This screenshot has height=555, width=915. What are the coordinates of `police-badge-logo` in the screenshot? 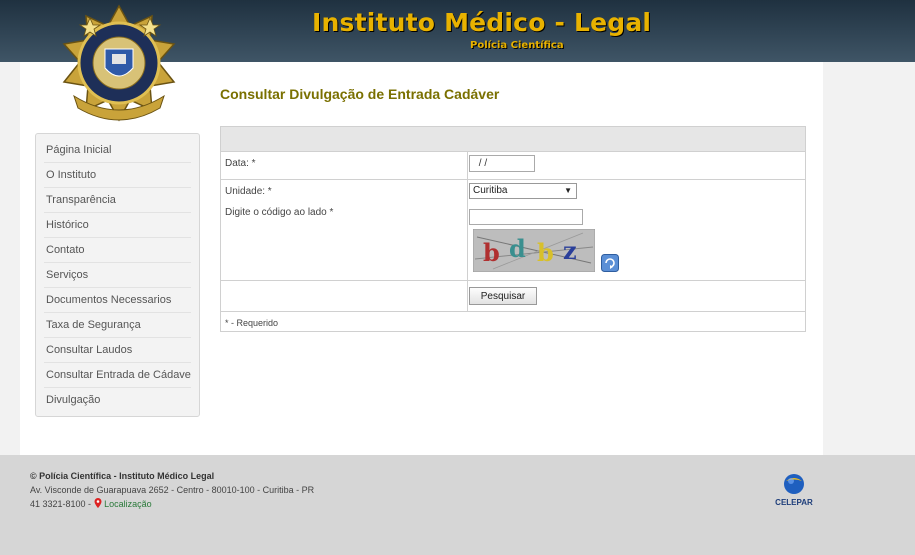 It's located at (119, 64).